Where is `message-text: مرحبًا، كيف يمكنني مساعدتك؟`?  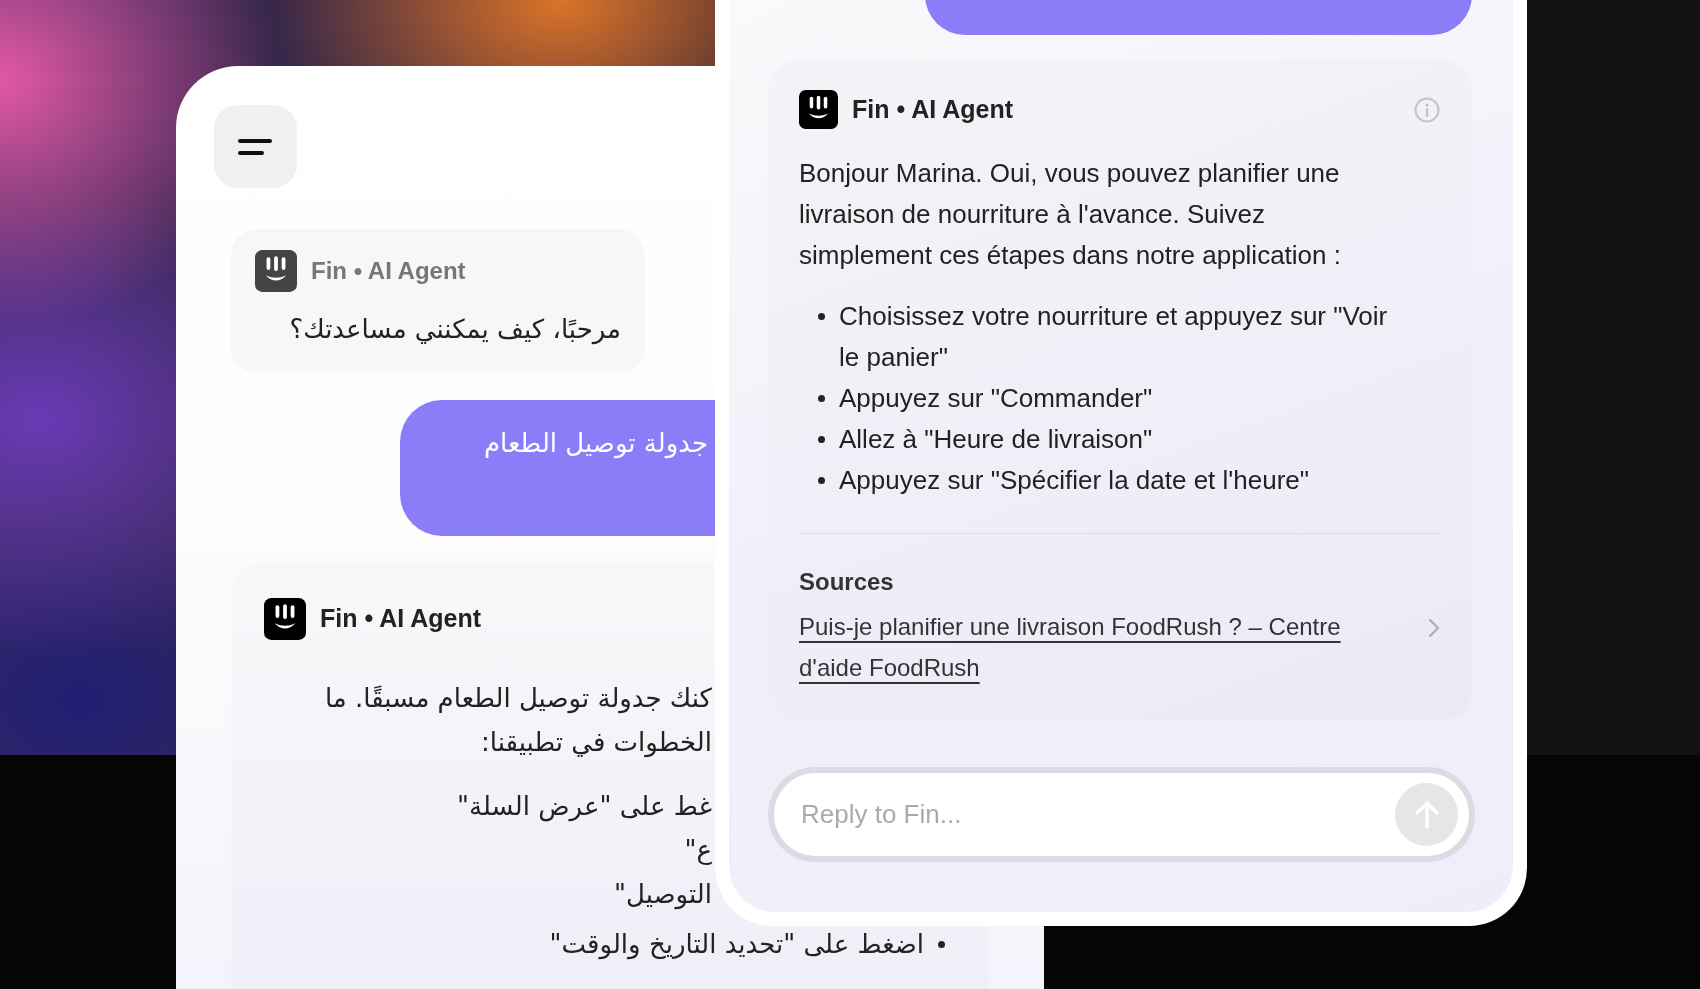
message-text: مرحبًا، كيف يمكنني مساعدتك؟ is located at coordinates (454, 330).